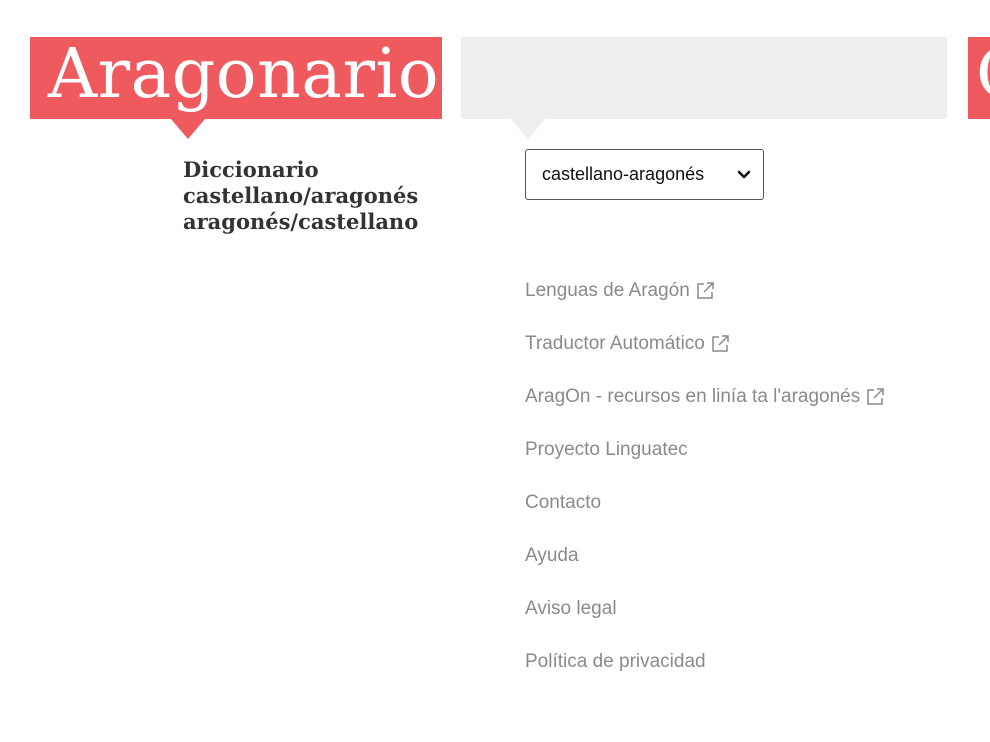 Image resolution: width=990 pixels, height=742 pixels. I want to click on link-aragon-recursos: AragOn - recursos en linía ta l'aragonés, so click(705, 397).